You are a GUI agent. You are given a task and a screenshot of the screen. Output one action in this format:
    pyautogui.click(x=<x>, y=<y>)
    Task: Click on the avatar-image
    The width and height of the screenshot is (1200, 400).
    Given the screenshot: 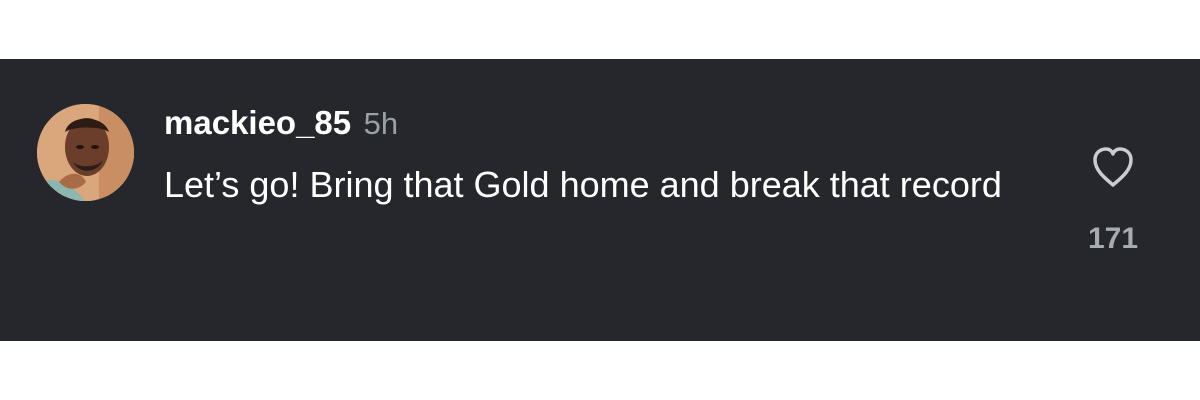 What is the action you would take?
    pyautogui.click(x=85, y=152)
    